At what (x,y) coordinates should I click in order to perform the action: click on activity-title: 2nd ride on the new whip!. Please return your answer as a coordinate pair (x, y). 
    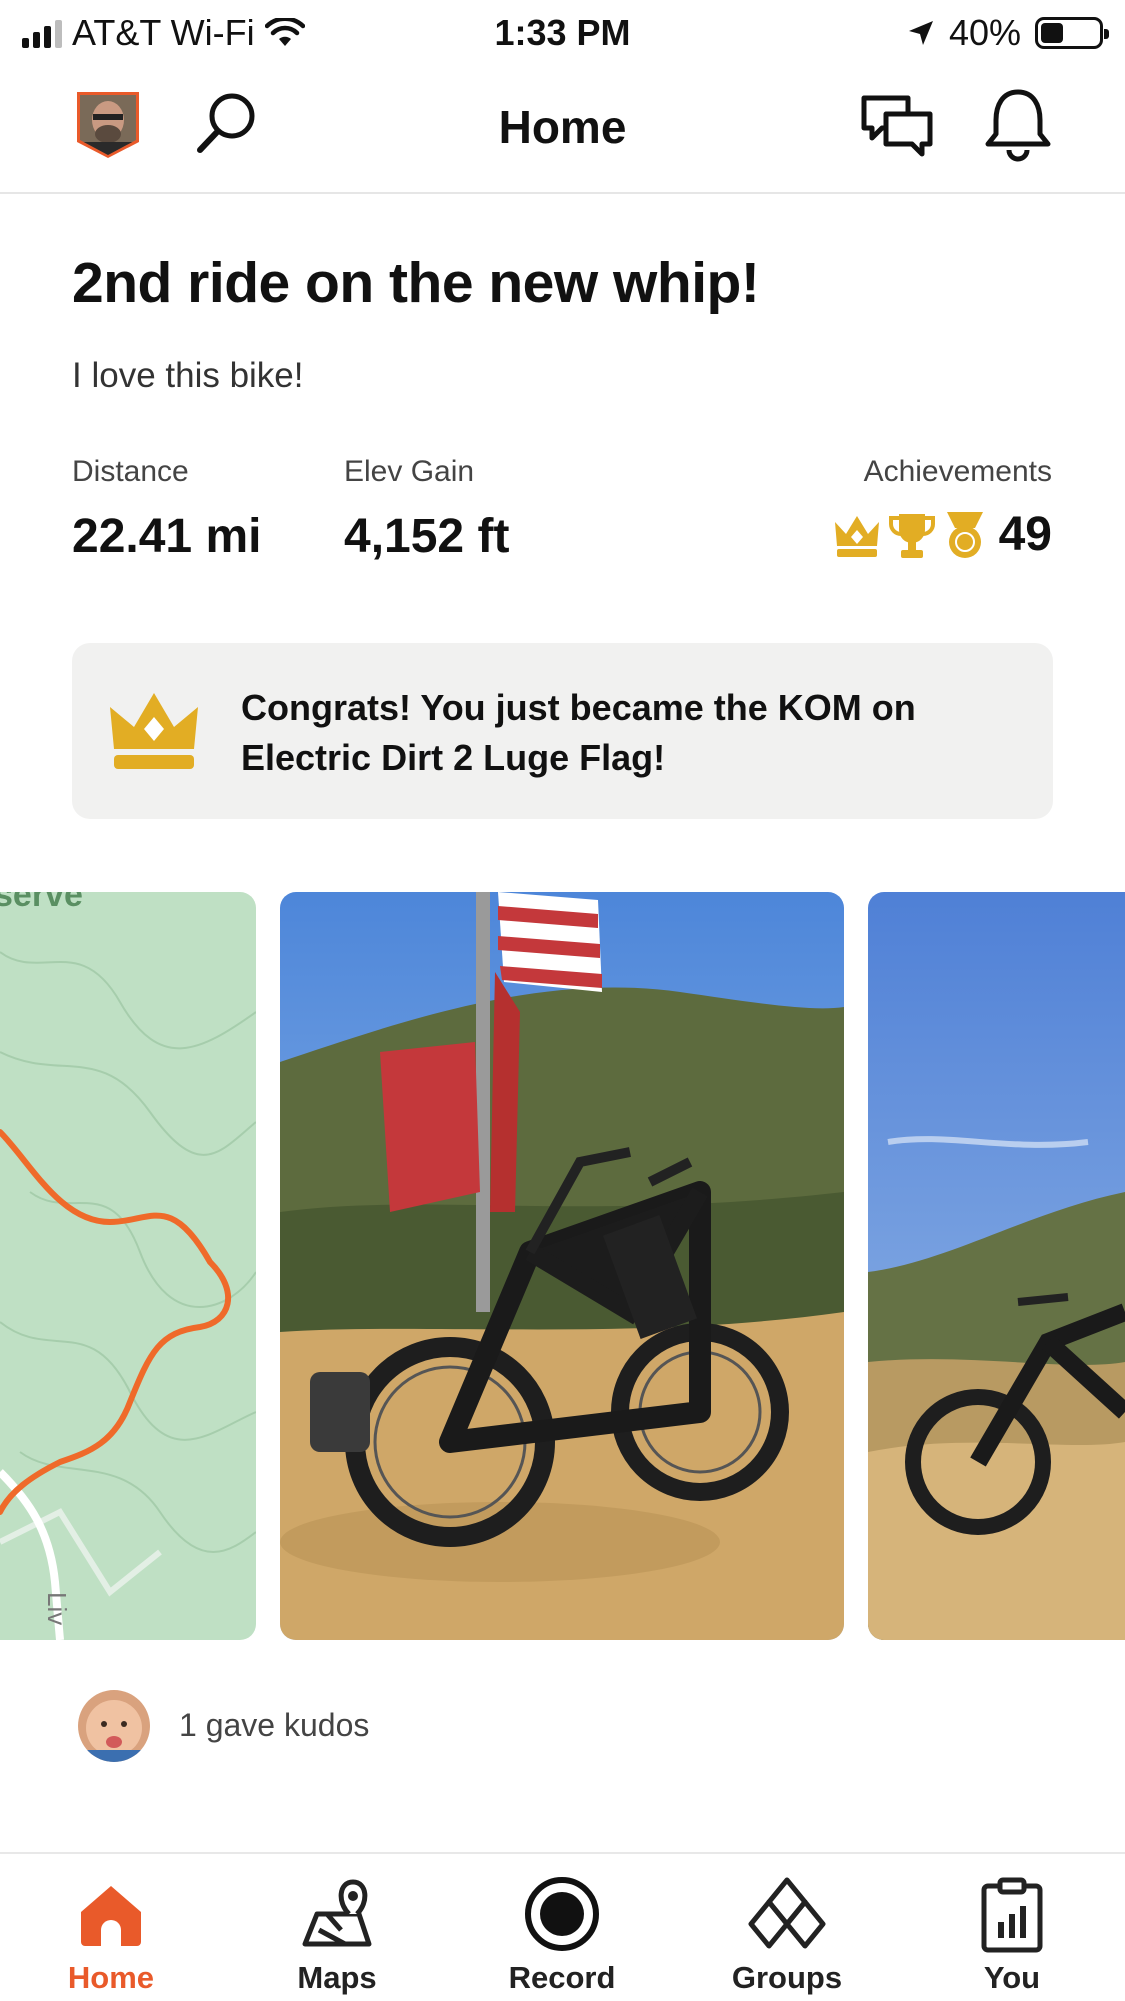
    Looking at the image, I should click on (416, 283).